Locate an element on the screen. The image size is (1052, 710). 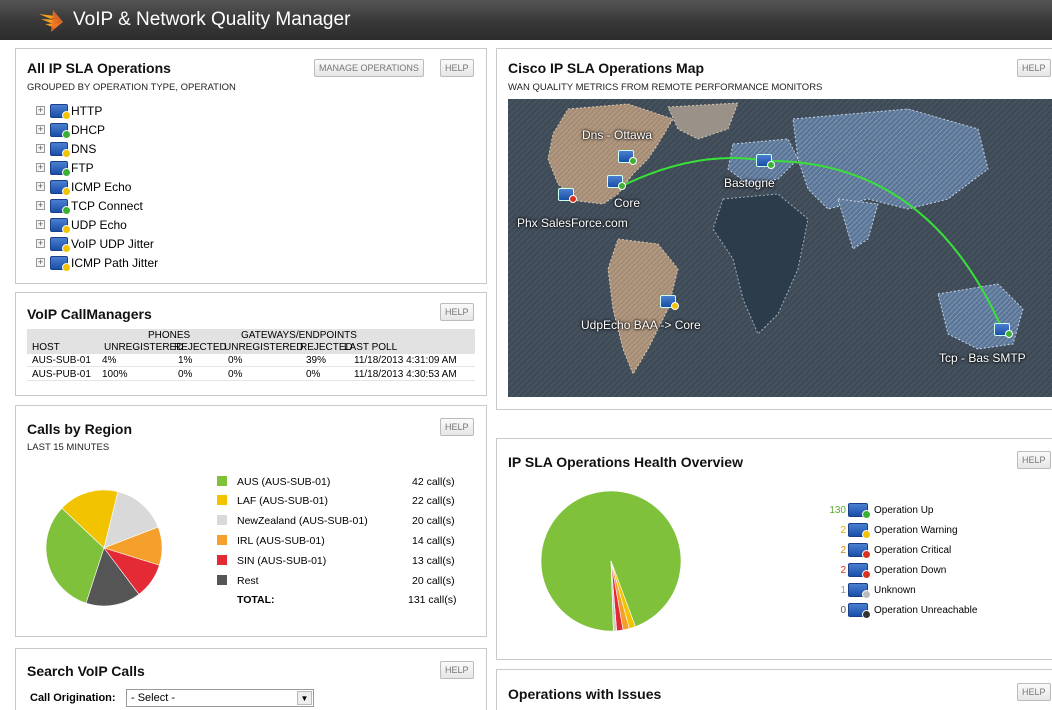
map-label-udp: UdpEcho BAA -> Core is located at coordinates (641, 325).